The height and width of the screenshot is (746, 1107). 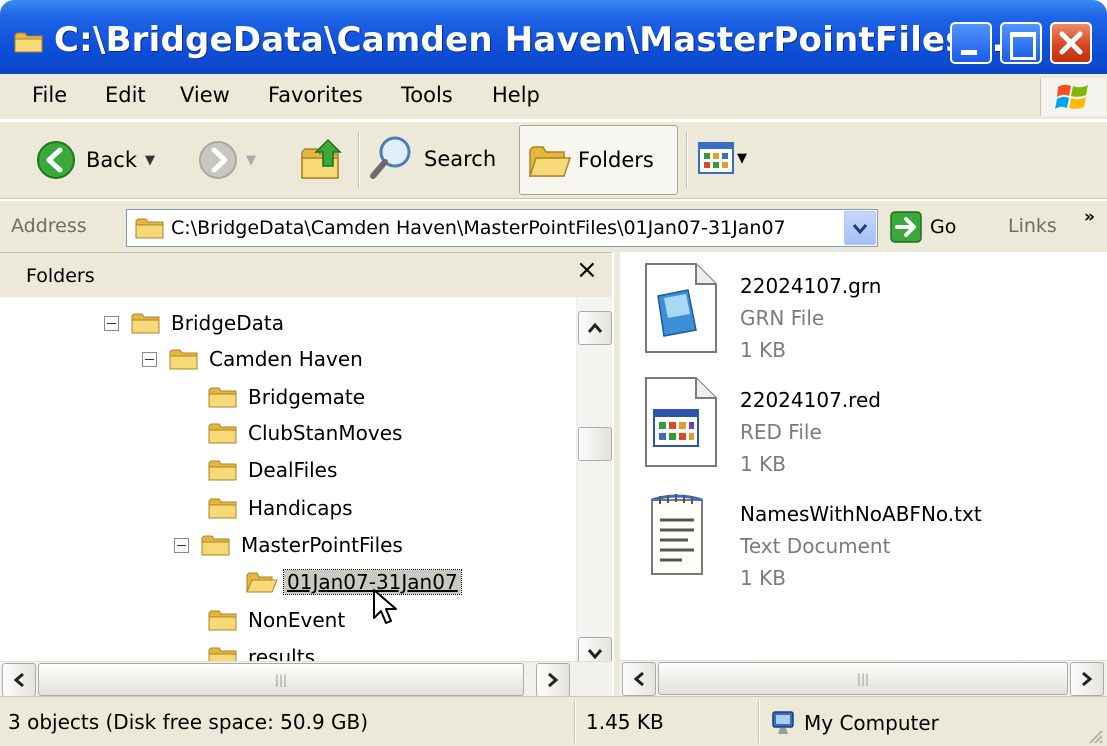 What do you see at coordinates (871, 723) in the screenshot?
I see `status-location-label: My Computer` at bounding box center [871, 723].